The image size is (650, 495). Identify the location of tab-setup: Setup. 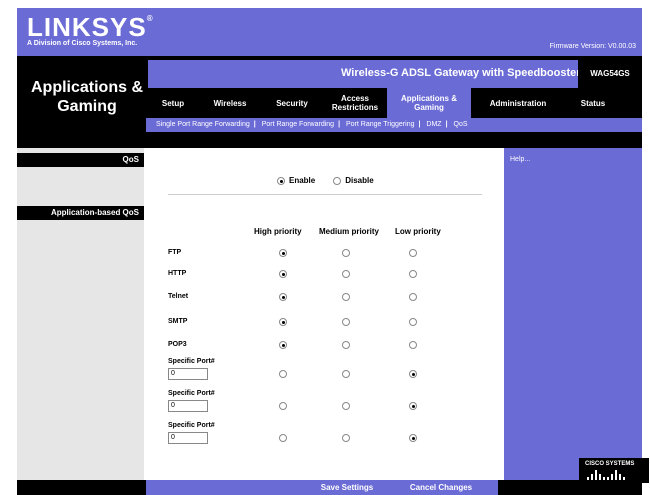
(173, 103).